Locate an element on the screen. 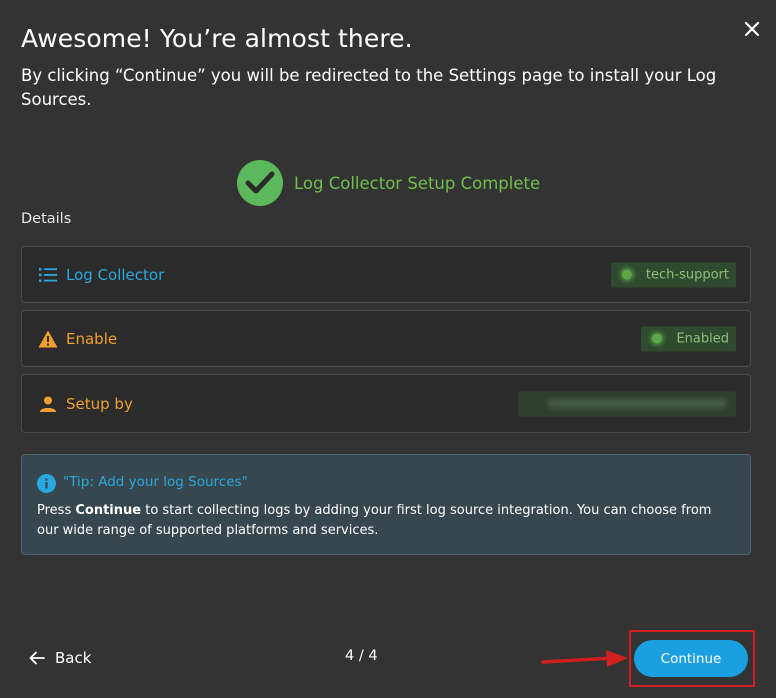  redacted-value is located at coordinates (637, 403).